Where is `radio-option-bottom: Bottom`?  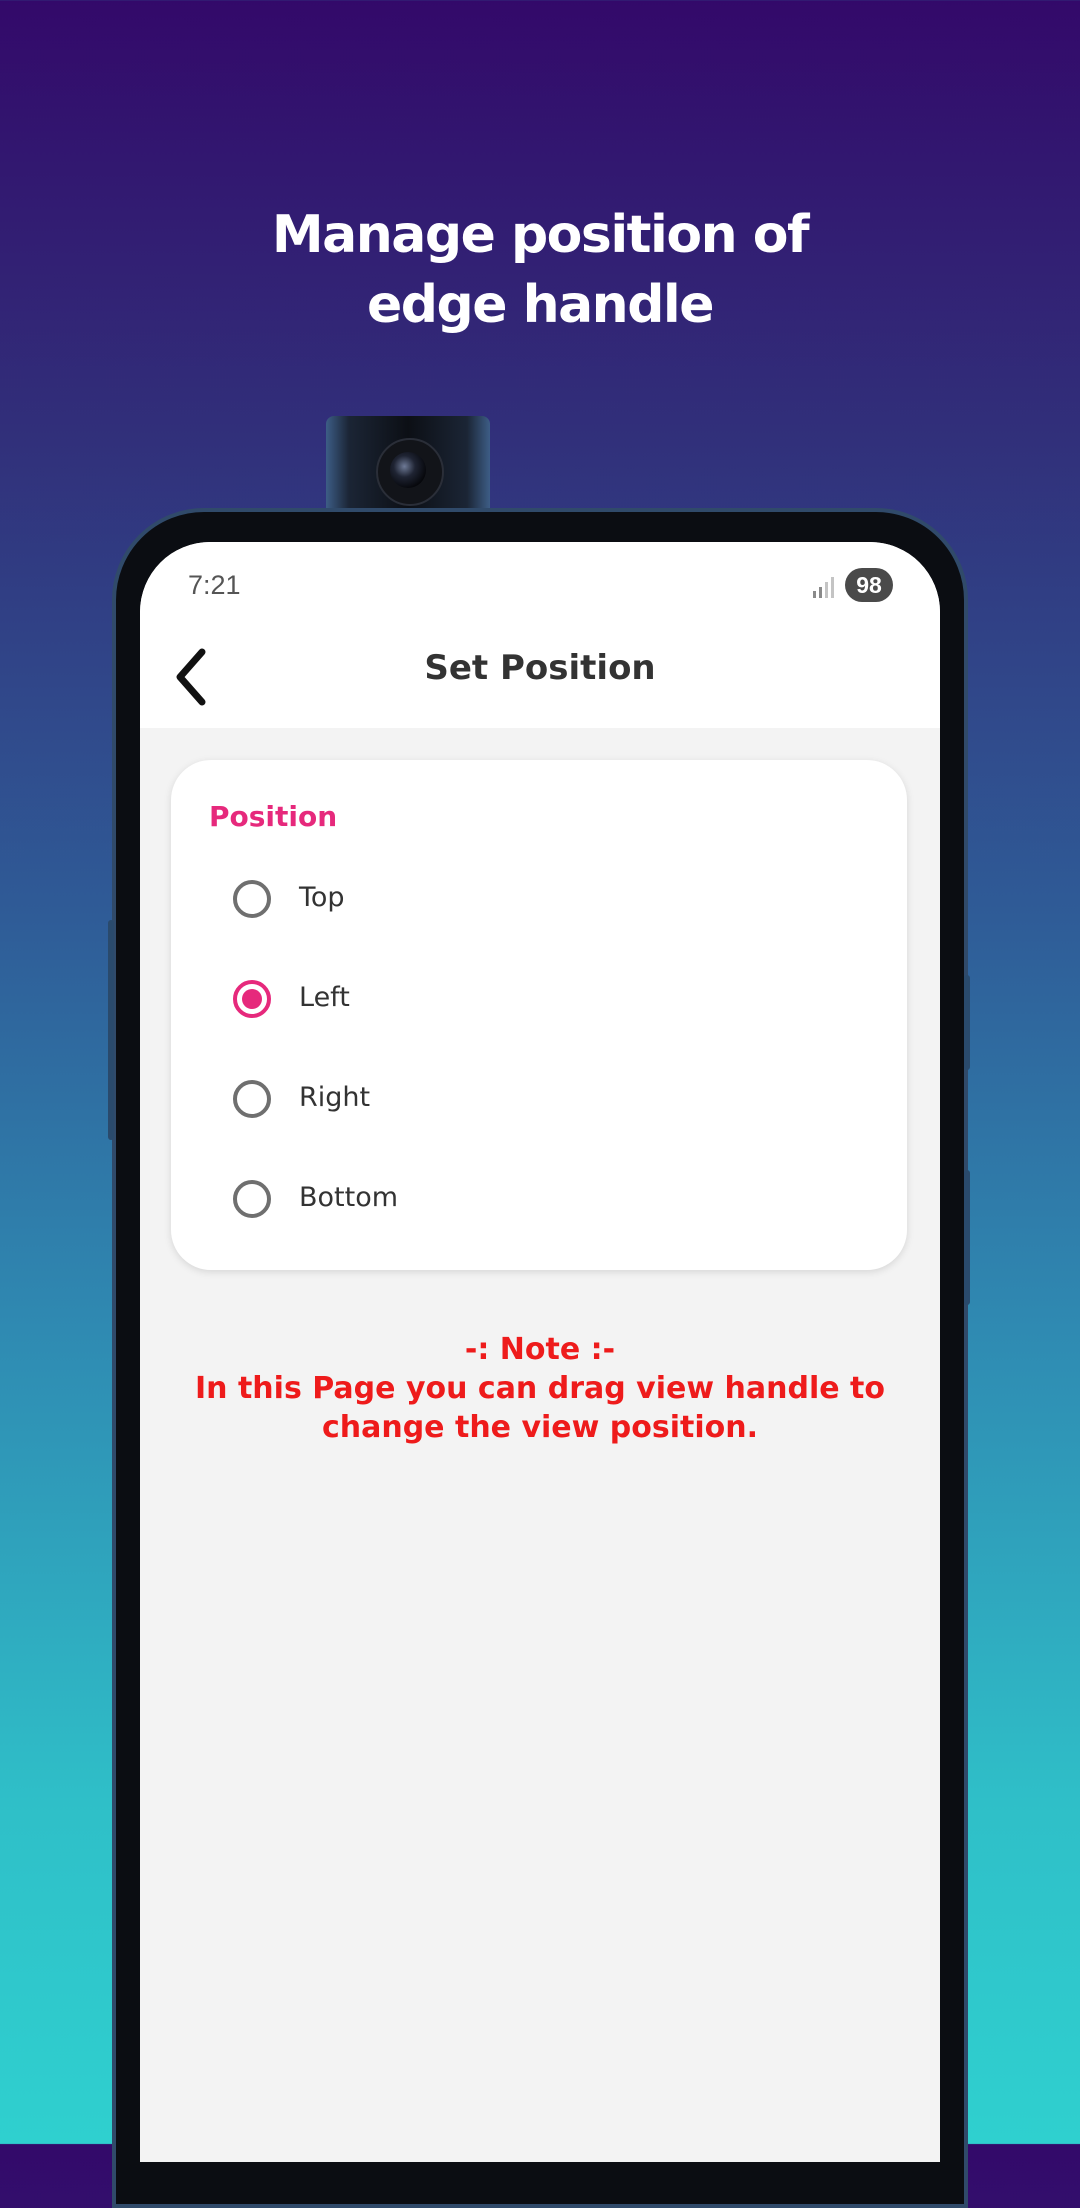 radio-option-bottom: Bottom is located at coordinates (533, 1201).